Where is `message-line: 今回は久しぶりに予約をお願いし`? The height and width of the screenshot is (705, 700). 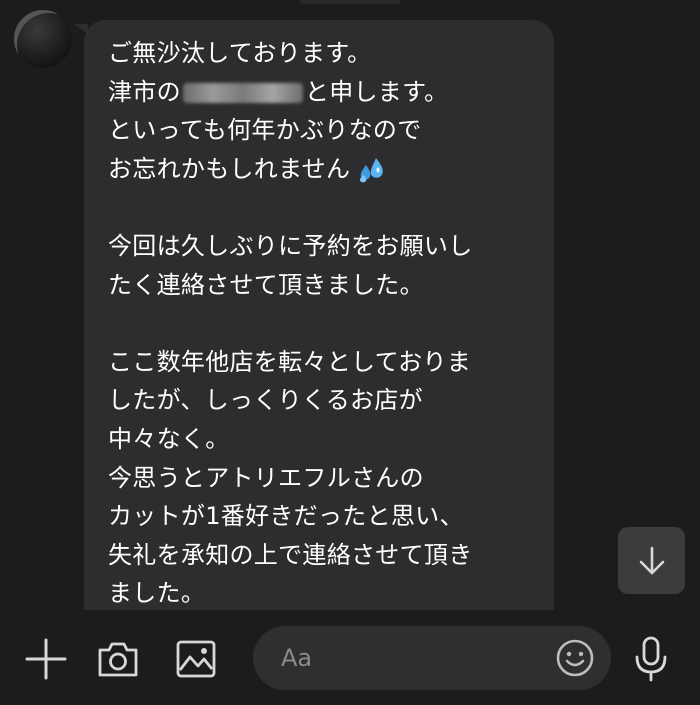 message-line: 今回は久しぶりに予約をお願いし is located at coordinates (290, 245).